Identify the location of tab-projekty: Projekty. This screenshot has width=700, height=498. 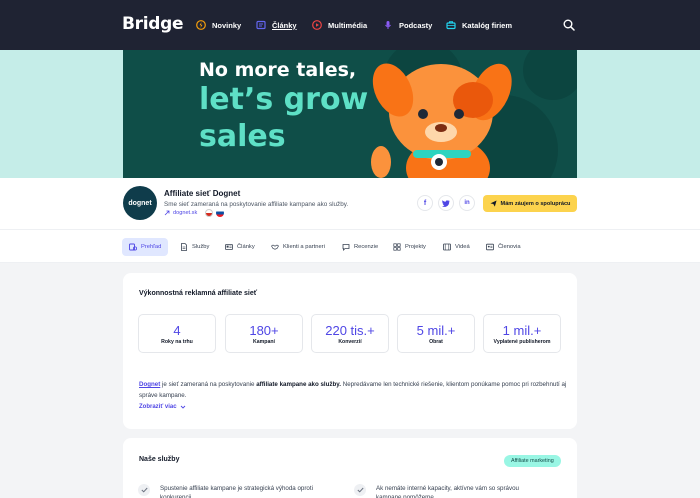
(409, 247).